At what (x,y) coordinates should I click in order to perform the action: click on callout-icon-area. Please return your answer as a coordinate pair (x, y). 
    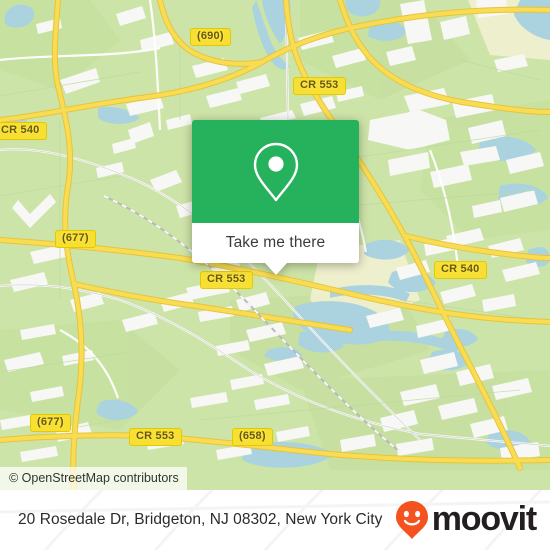
    Looking at the image, I should click on (275, 171).